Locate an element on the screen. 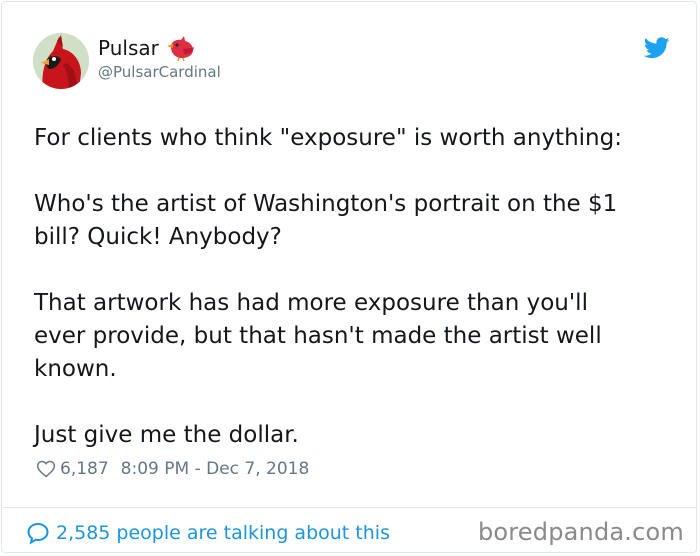 Image resolution: width=700 pixels, height=556 pixels. display-name: Pulsar is located at coordinates (128, 48).